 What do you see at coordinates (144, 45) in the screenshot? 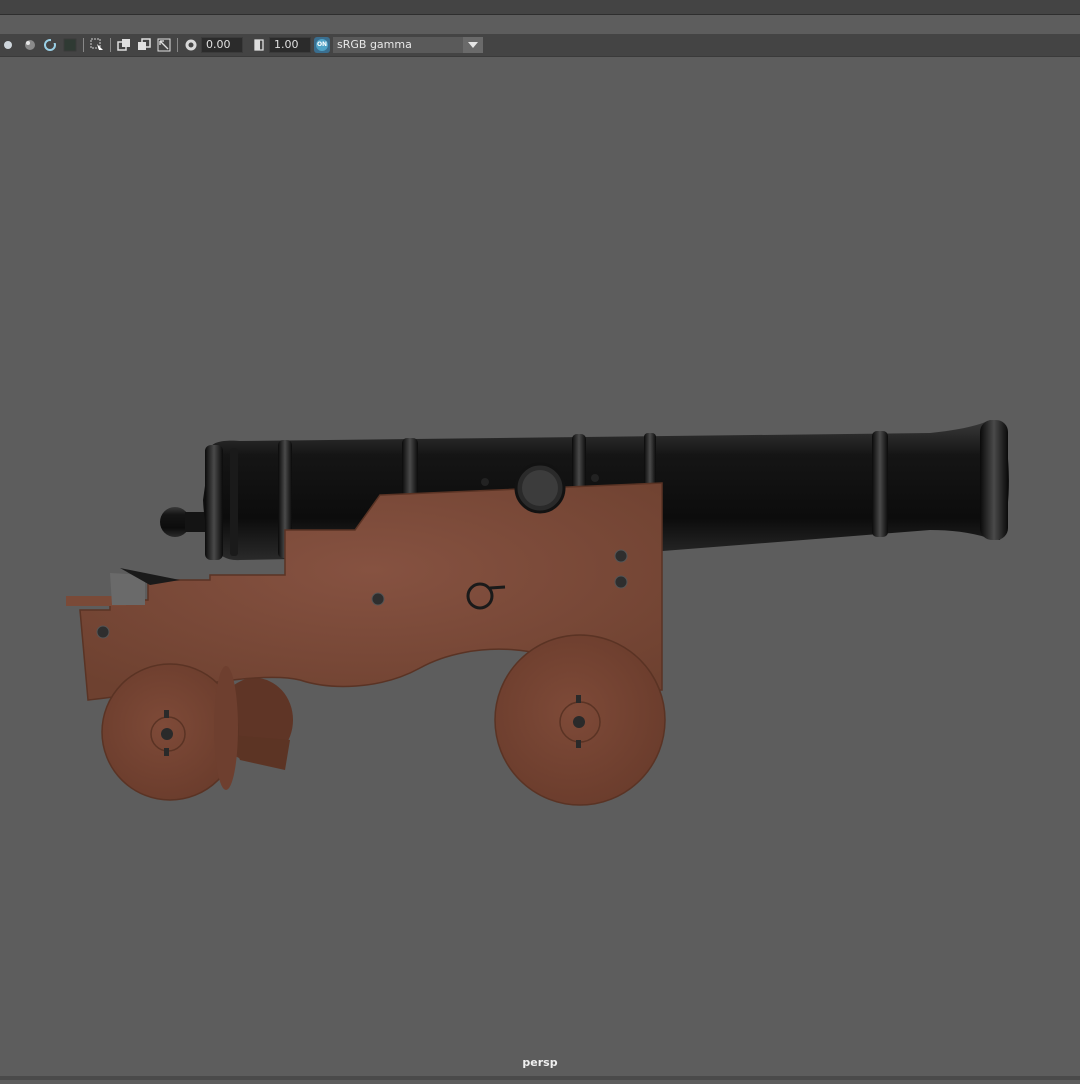
I see `overlay-icon` at bounding box center [144, 45].